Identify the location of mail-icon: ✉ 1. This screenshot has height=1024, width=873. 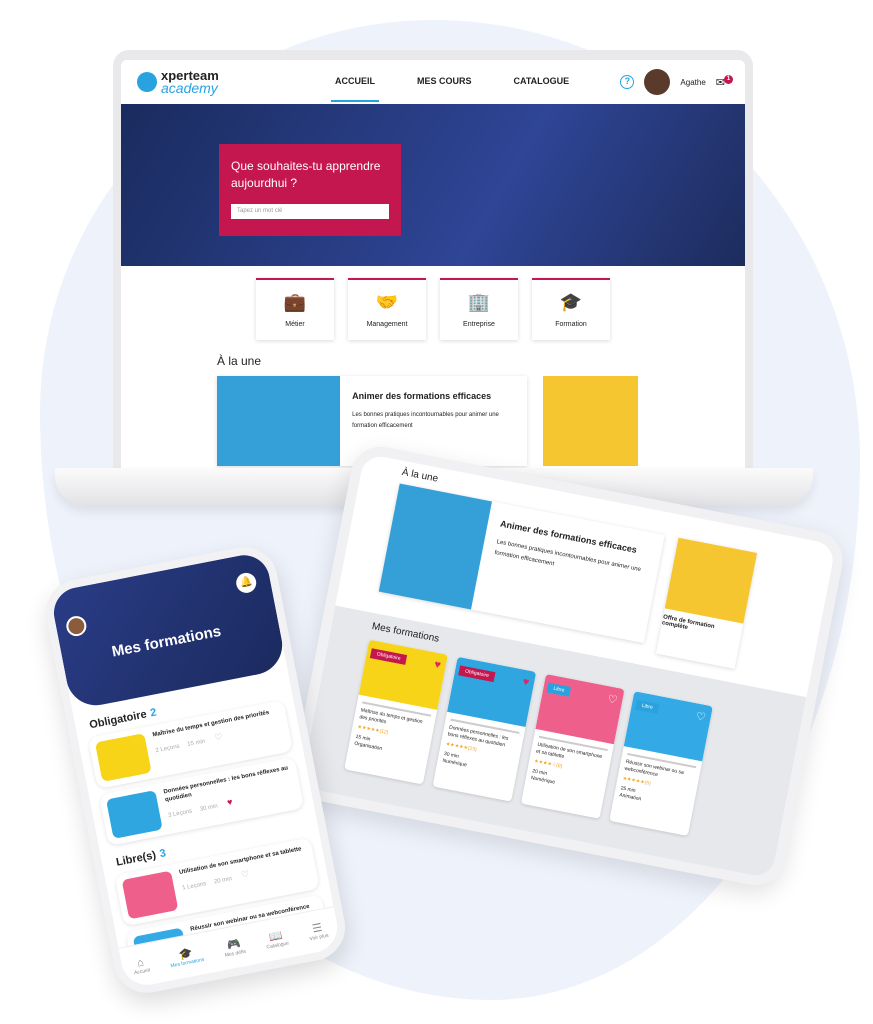
(724, 81).